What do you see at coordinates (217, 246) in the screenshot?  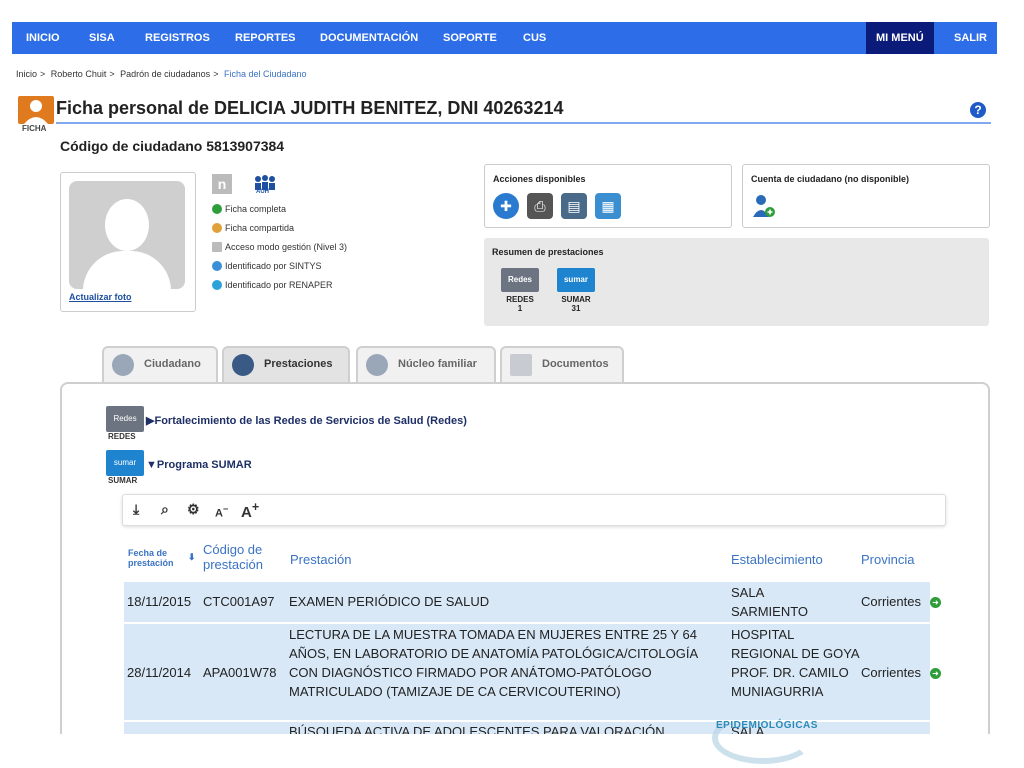 I see `edit-icon` at bounding box center [217, 246].